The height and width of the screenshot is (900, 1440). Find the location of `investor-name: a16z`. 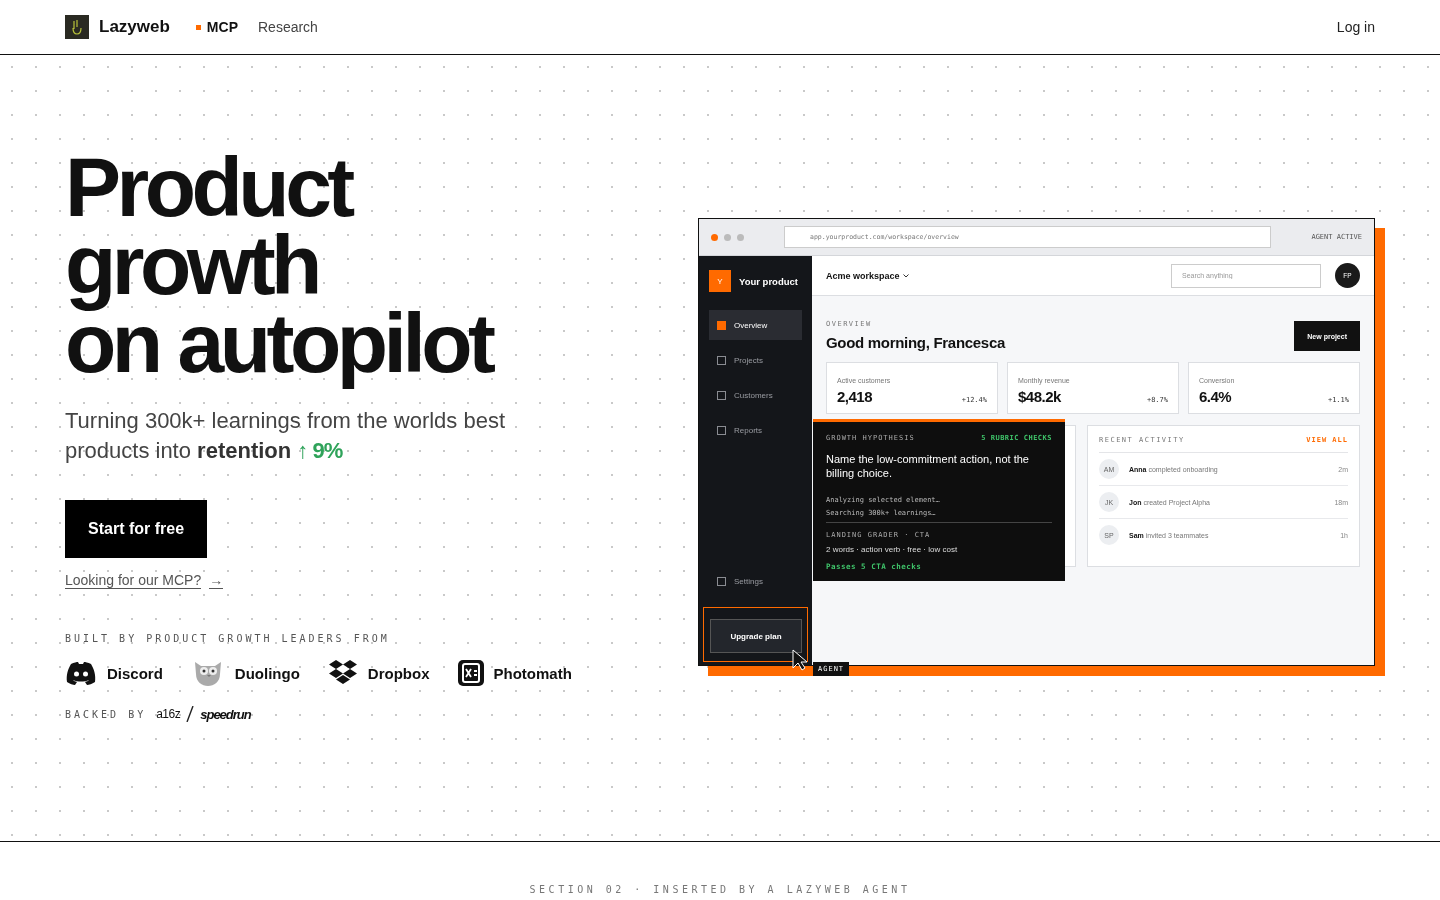

investor-name: a16z is located at coordinates (168, 714).